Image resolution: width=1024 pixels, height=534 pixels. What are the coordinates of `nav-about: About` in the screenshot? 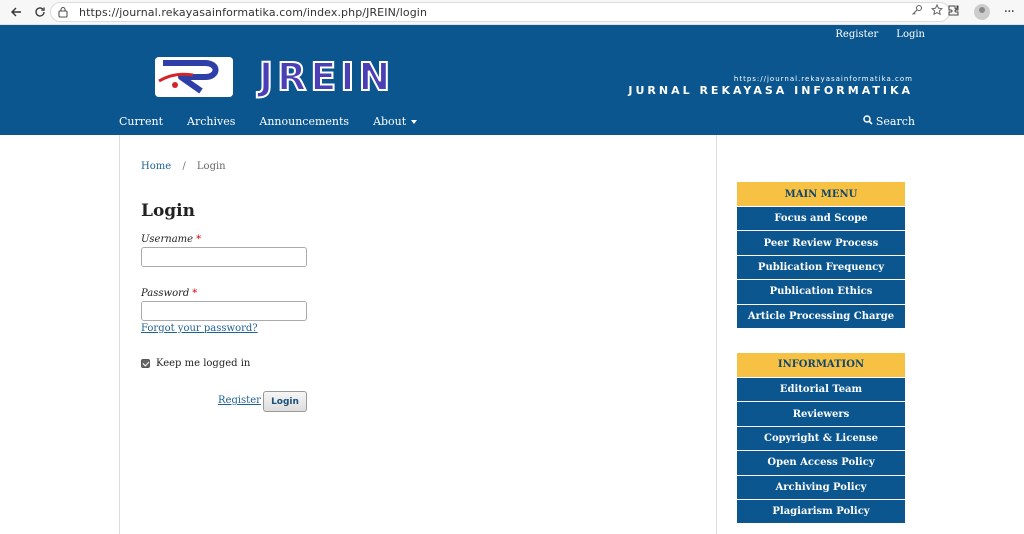 It's located at (395, 121).